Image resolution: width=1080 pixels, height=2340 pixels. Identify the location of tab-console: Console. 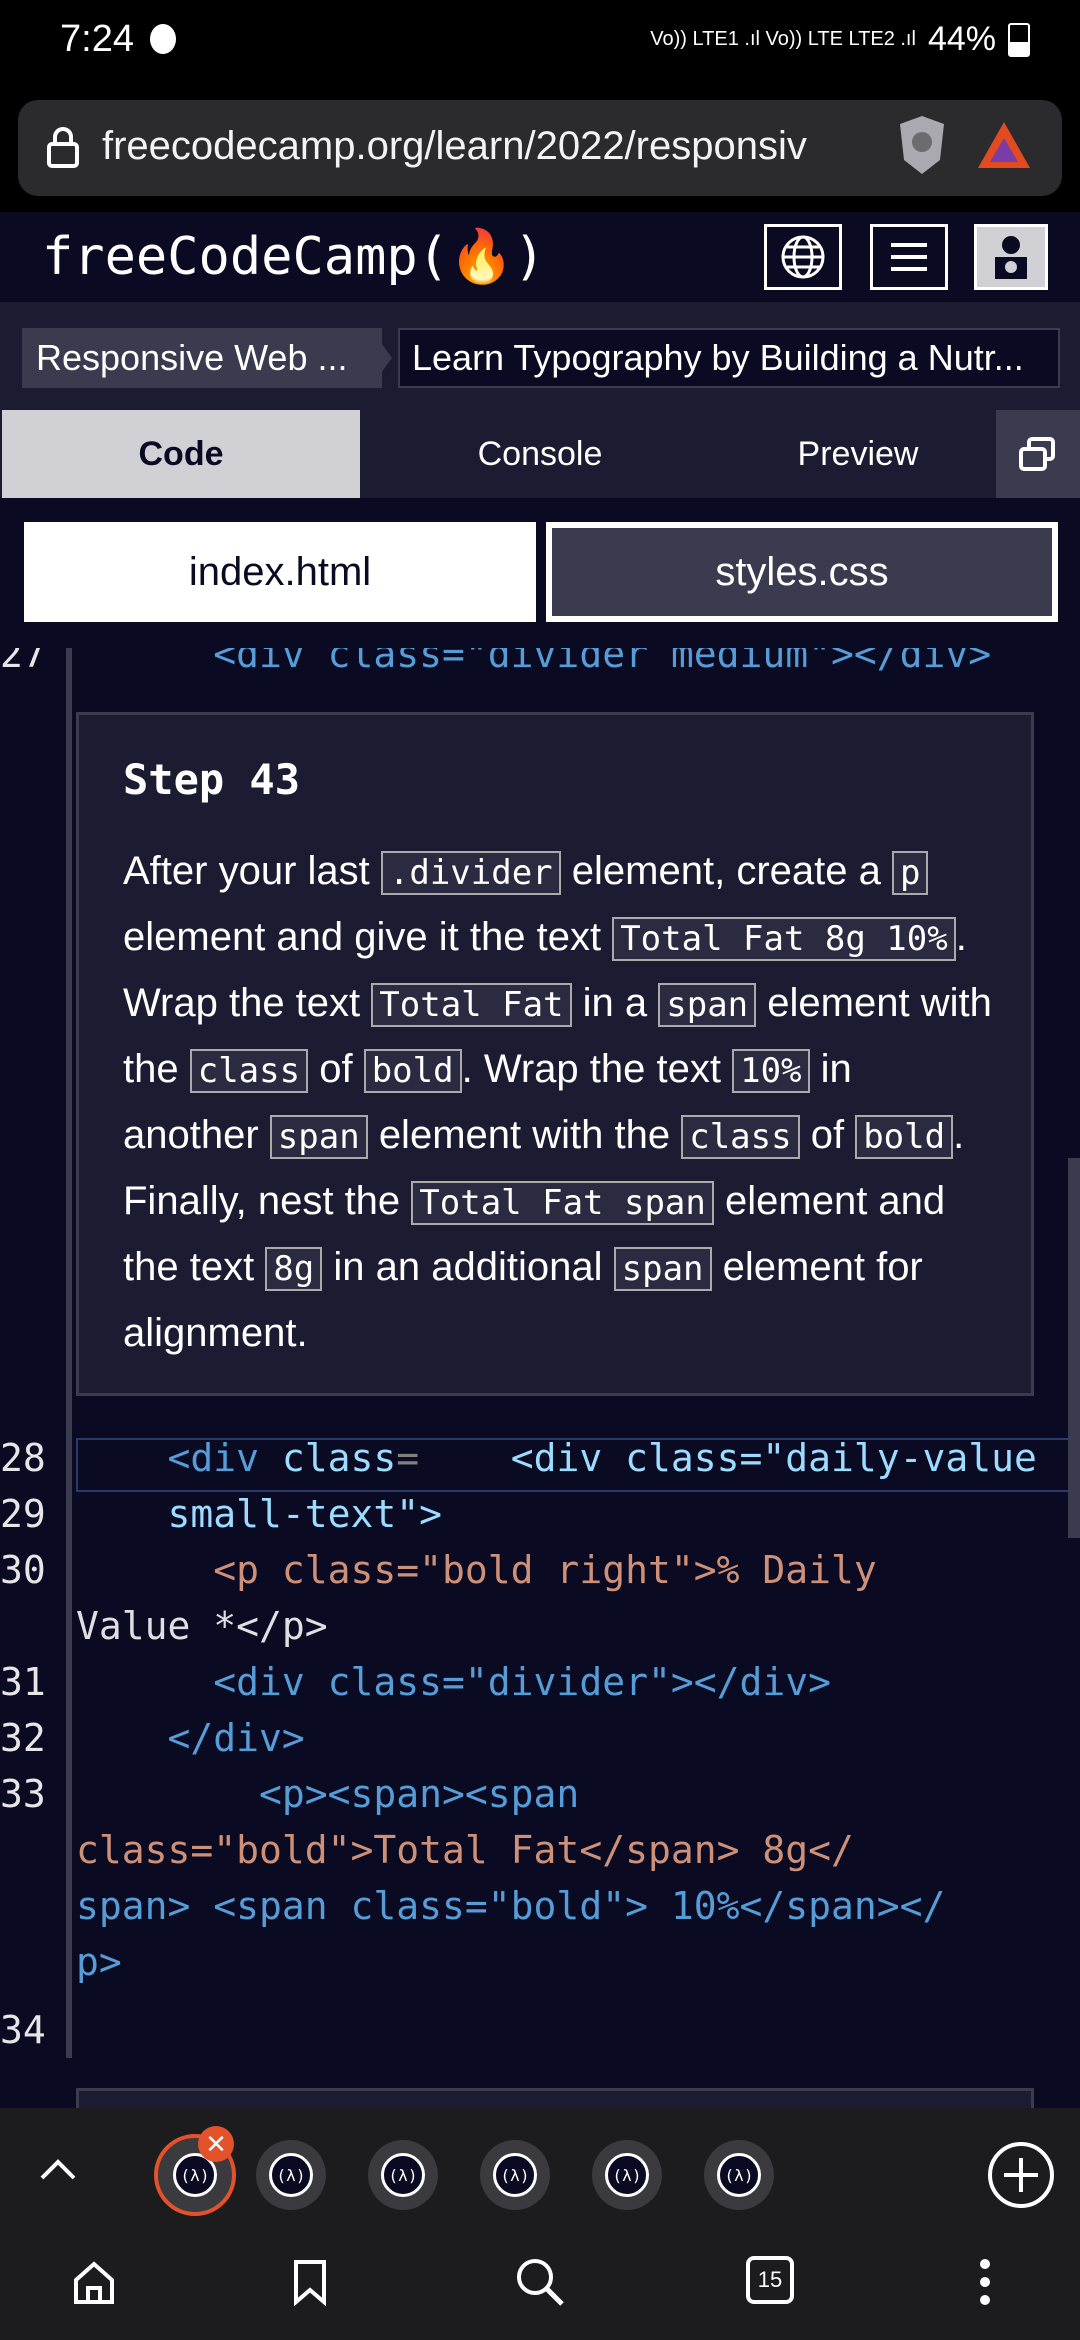
(540, 454).